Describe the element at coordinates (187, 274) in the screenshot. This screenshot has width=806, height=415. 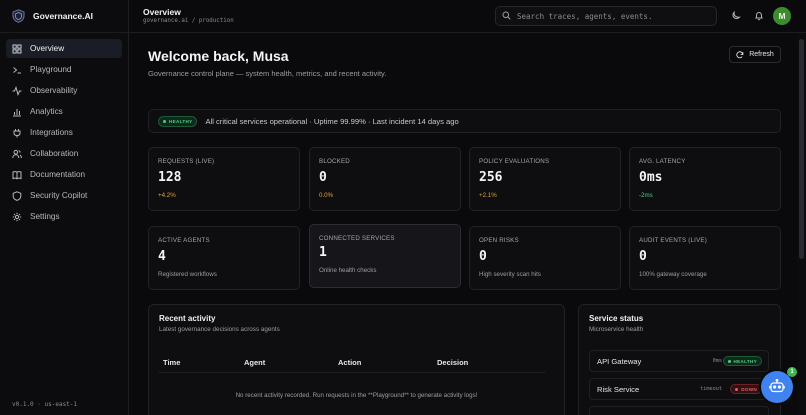
I see `metric-caption: Registered workflows` at that location.